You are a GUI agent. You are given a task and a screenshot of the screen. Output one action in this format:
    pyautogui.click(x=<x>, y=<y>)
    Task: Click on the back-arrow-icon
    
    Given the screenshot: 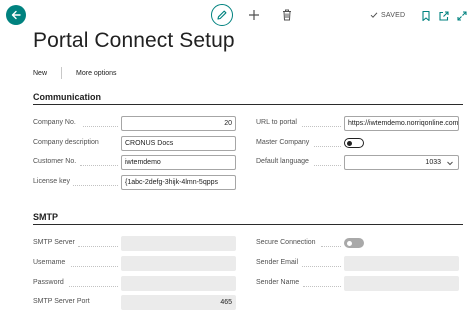 What is the action you would take?
    pyautogui.click(x=16, y=15)
    